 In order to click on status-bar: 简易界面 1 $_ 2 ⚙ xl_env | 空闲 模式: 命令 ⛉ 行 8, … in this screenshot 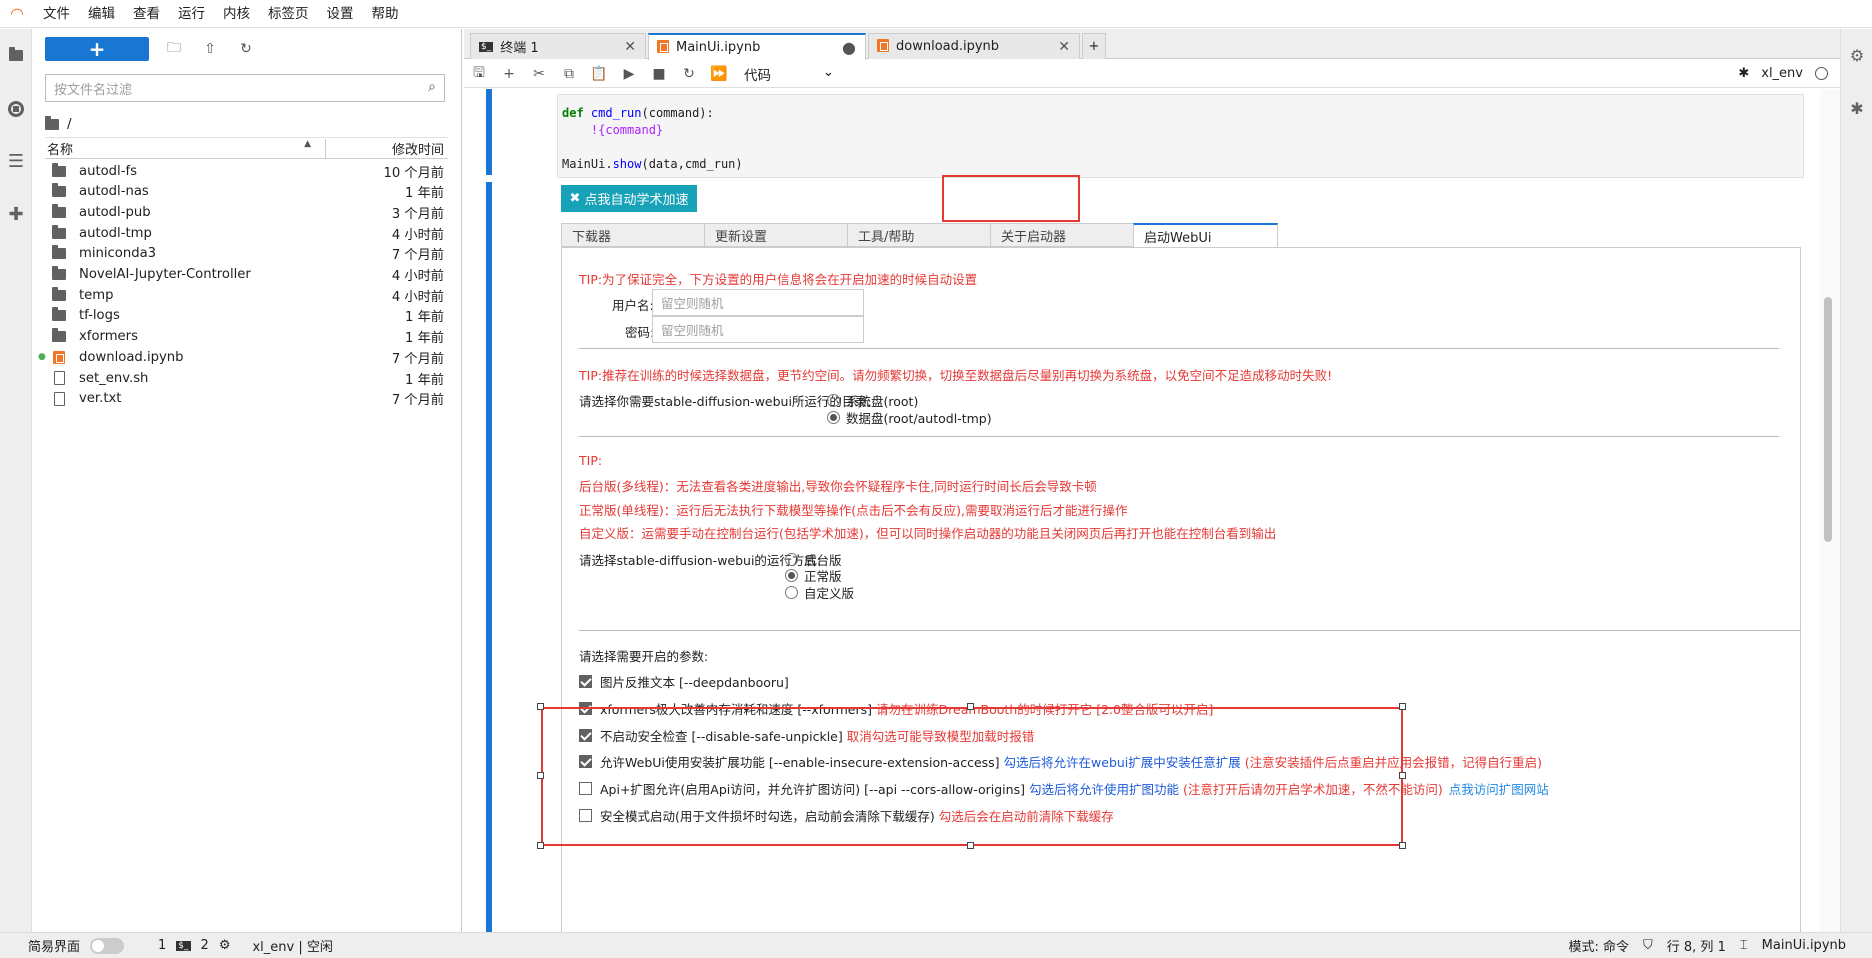, I will do `click(936, 945)`.